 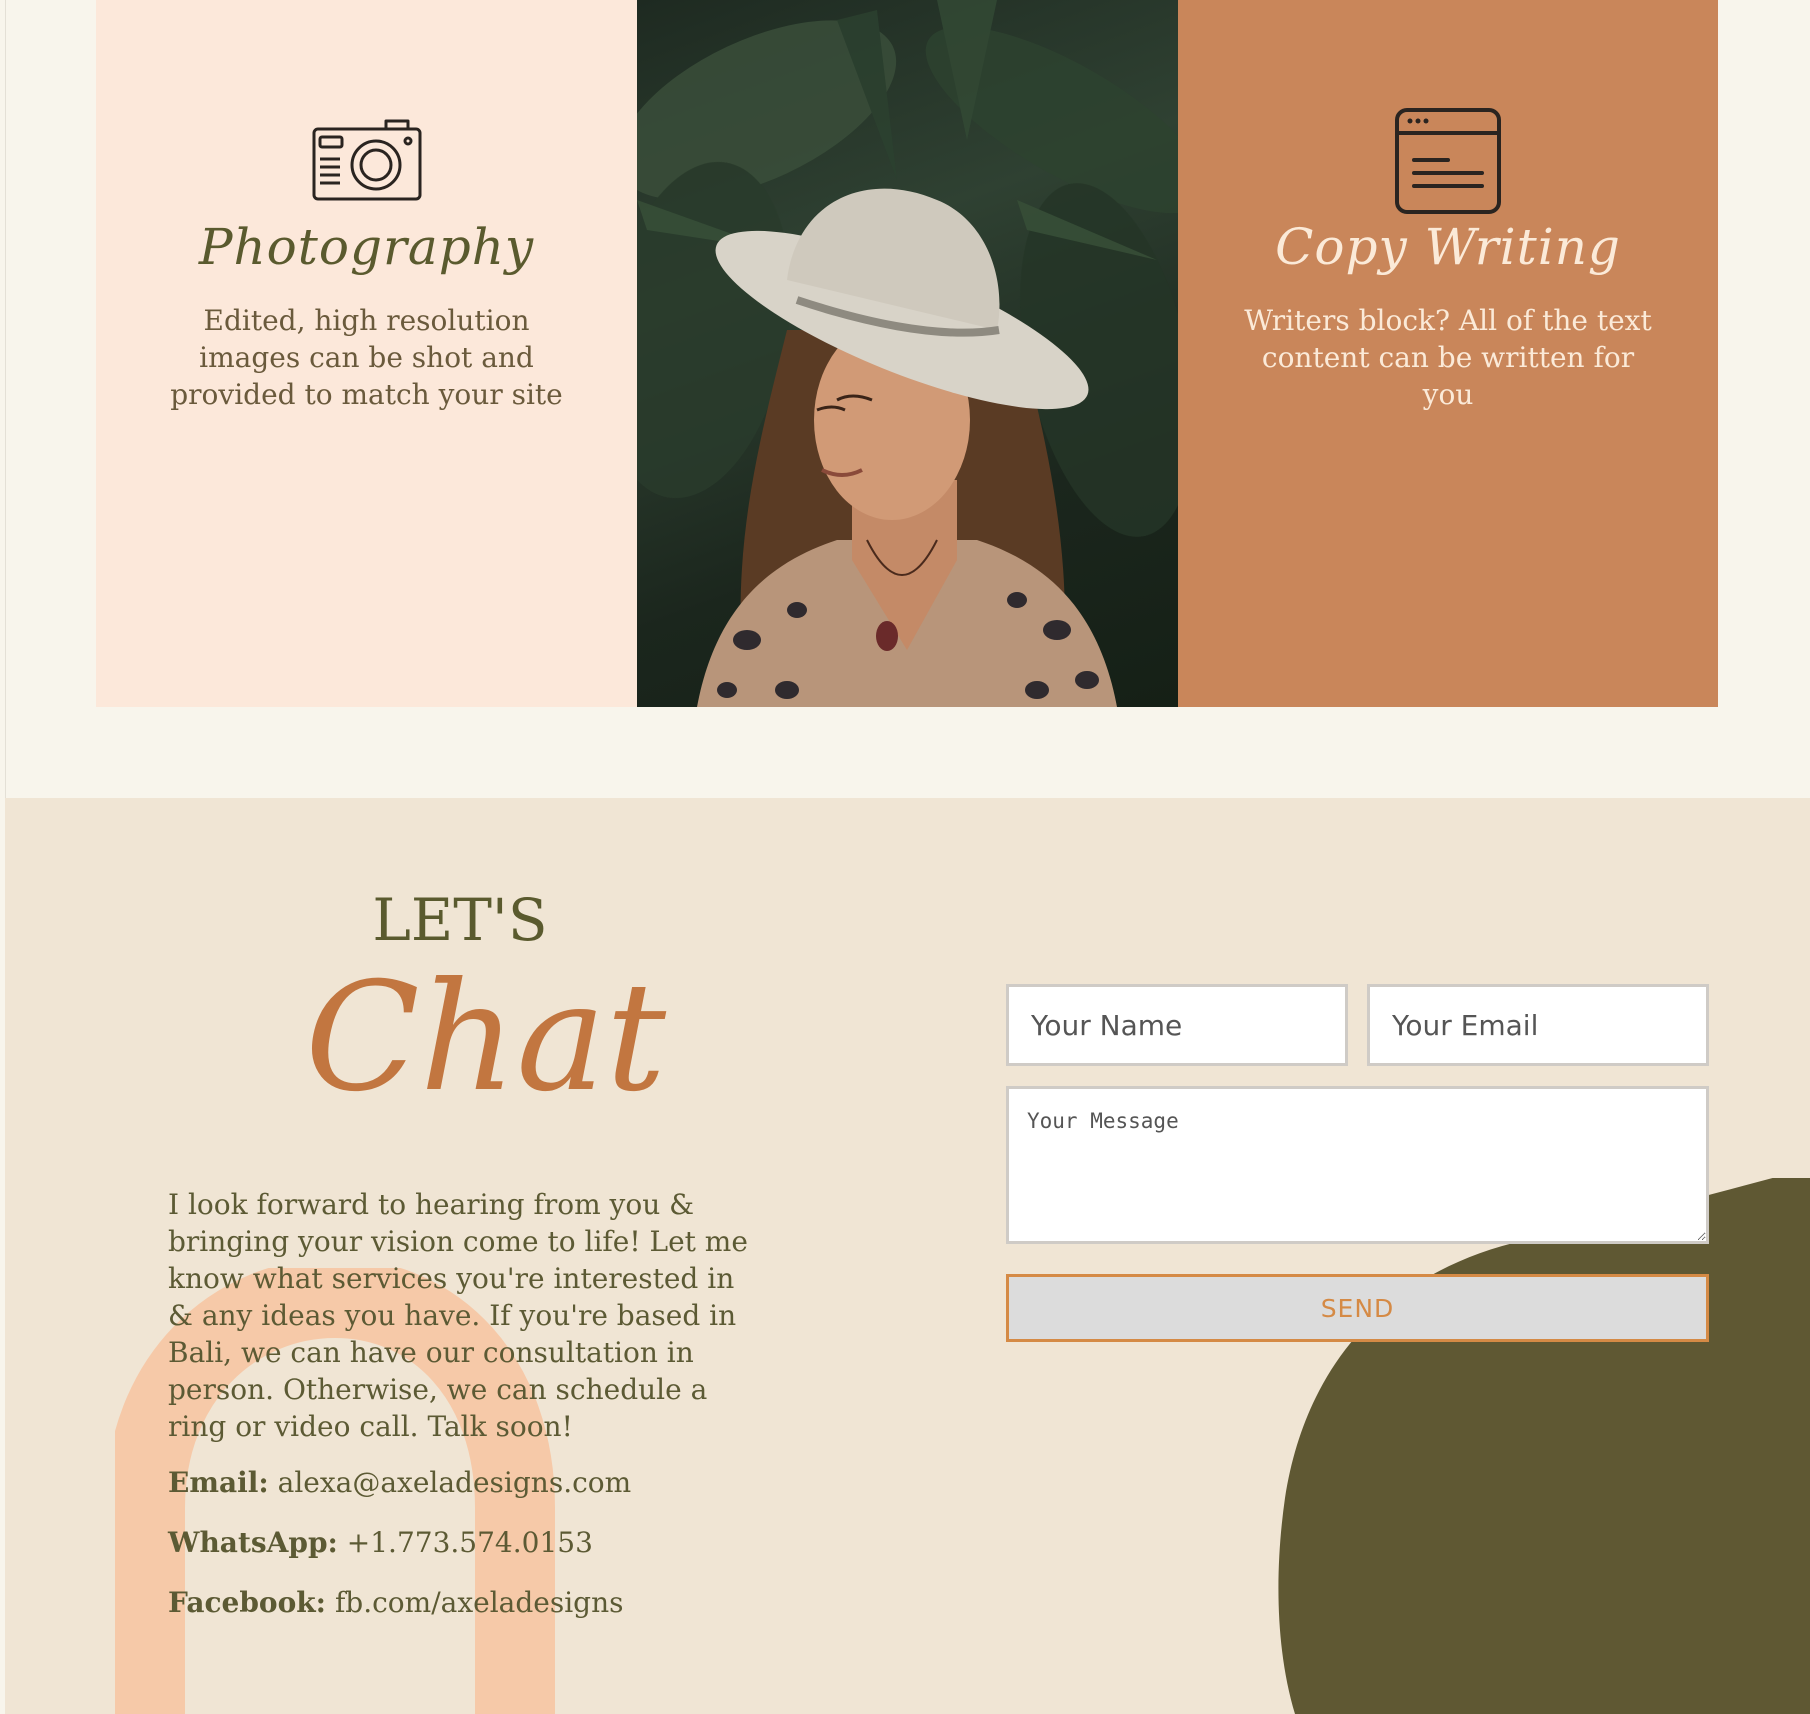 I want to click on email-label: Email:, so click(x=218, y=1482).